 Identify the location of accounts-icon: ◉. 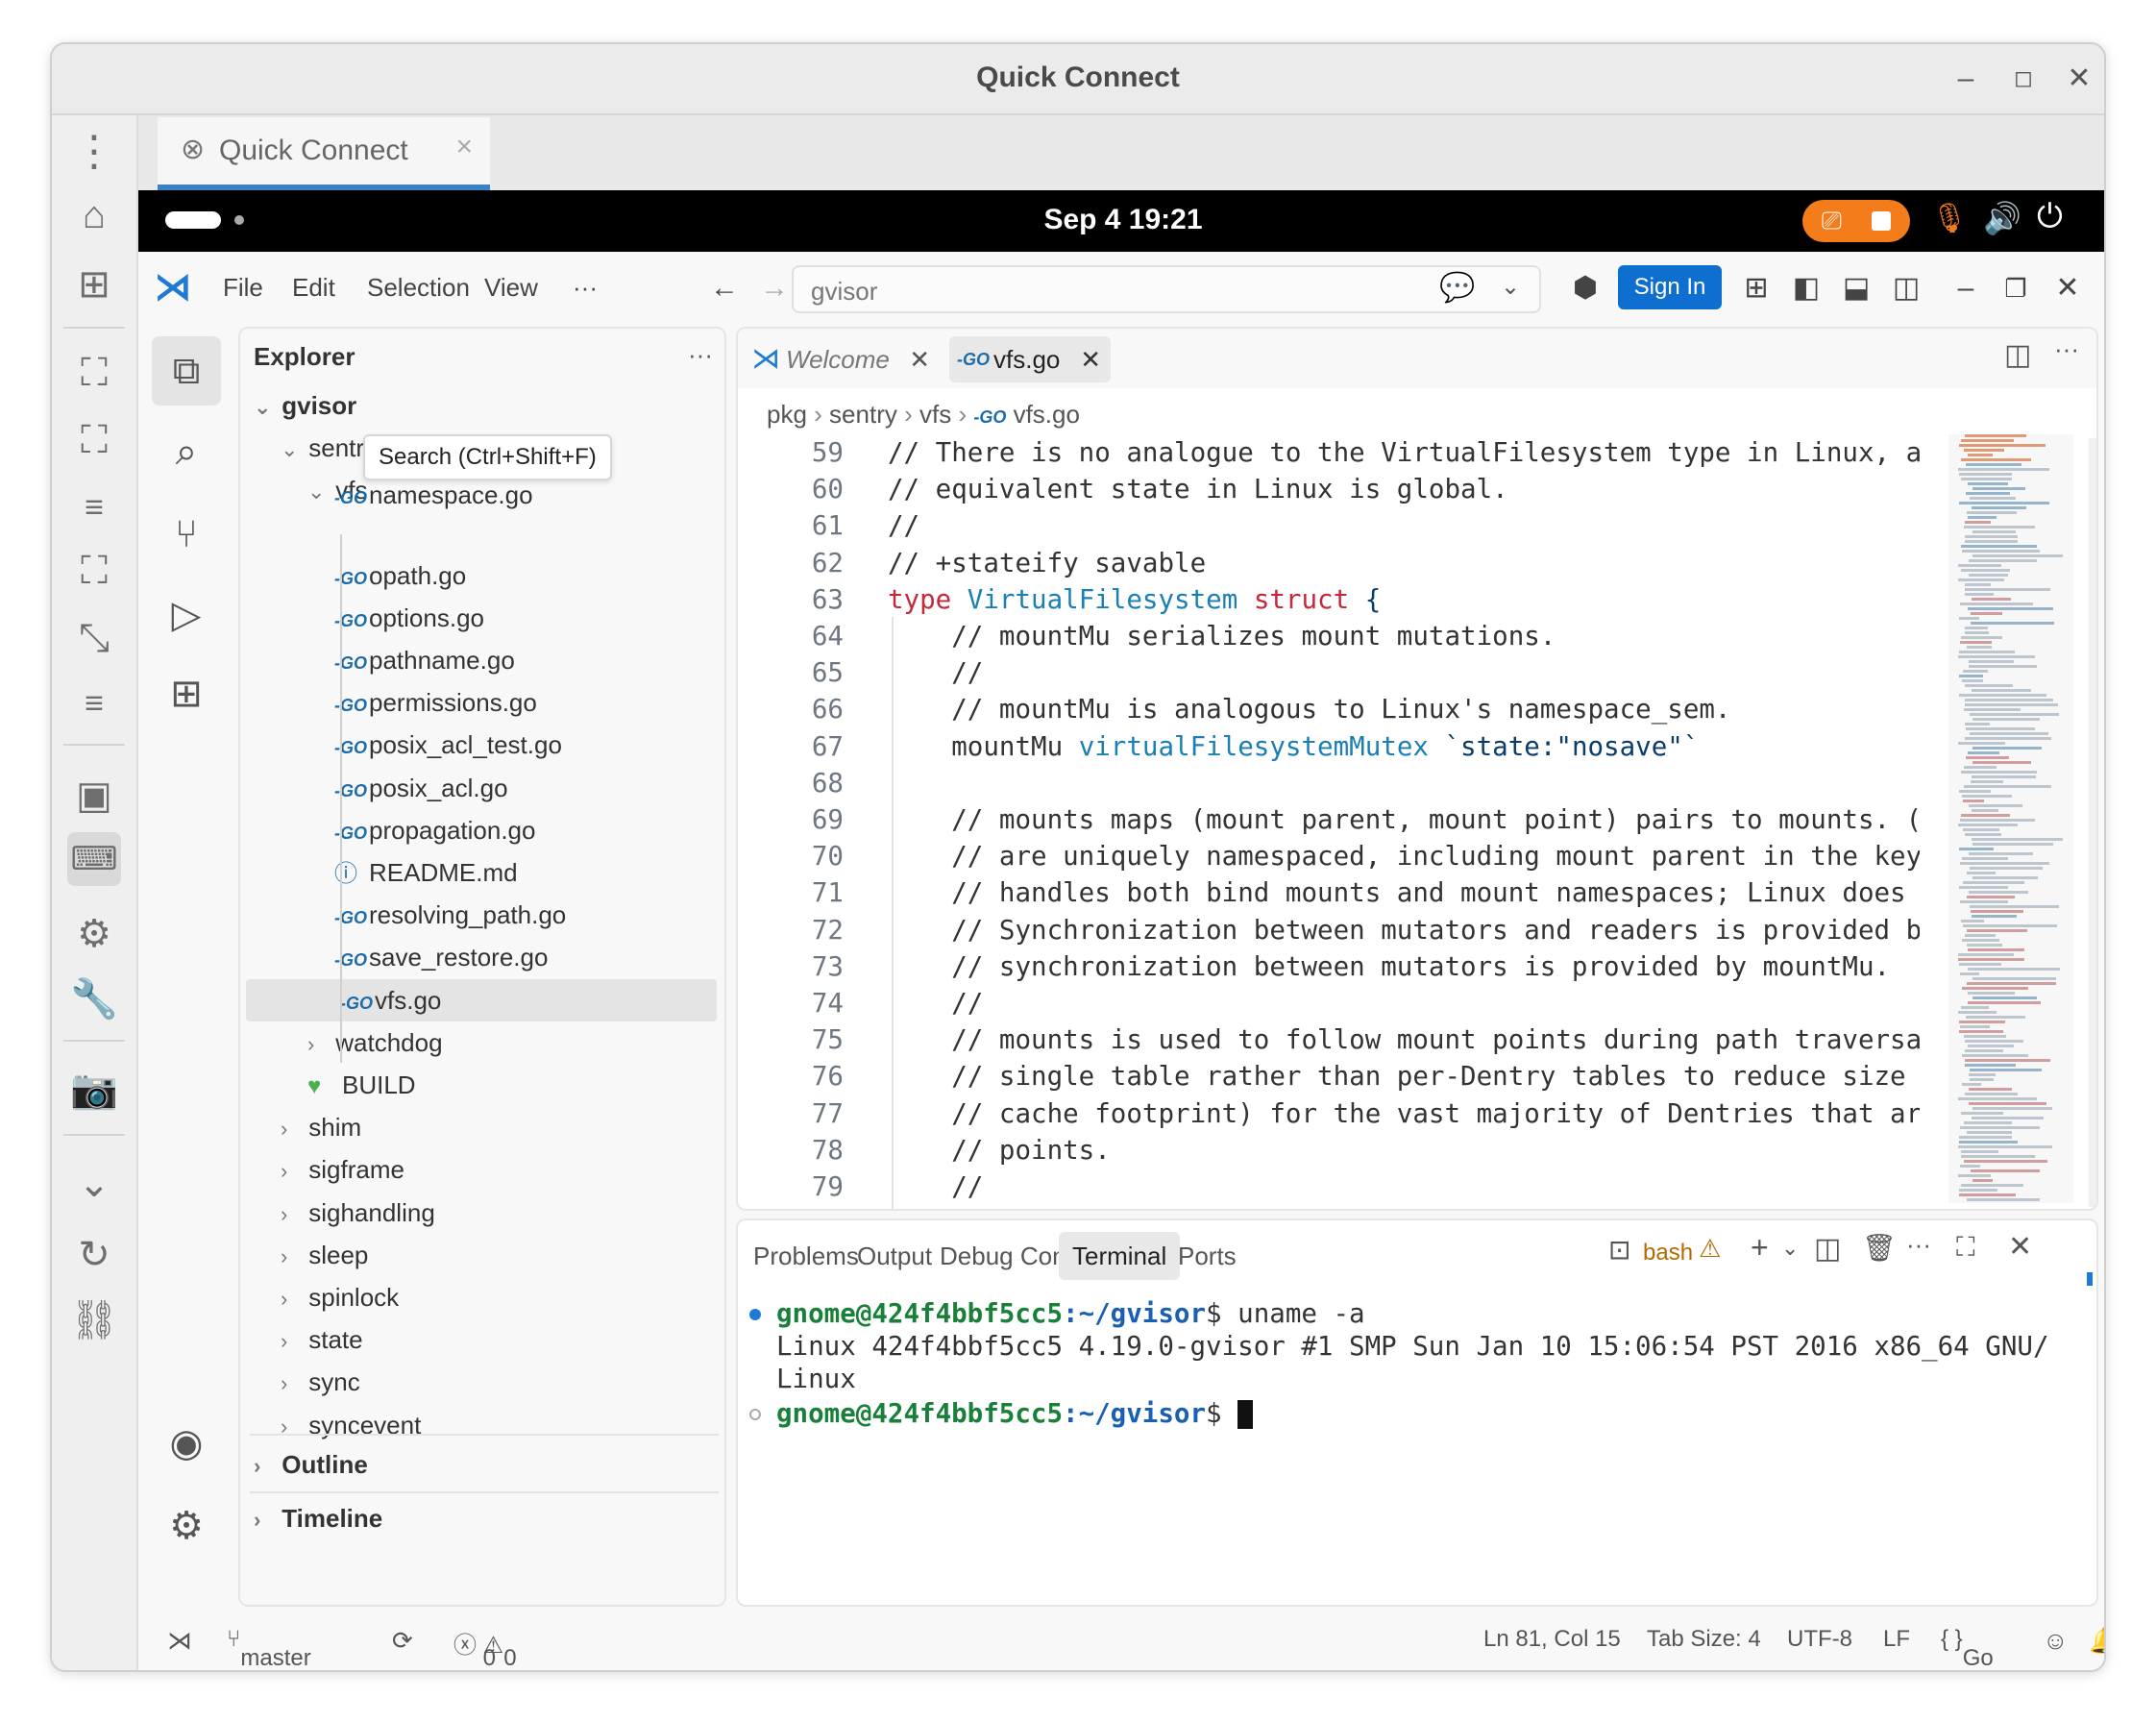
(186, 1443).